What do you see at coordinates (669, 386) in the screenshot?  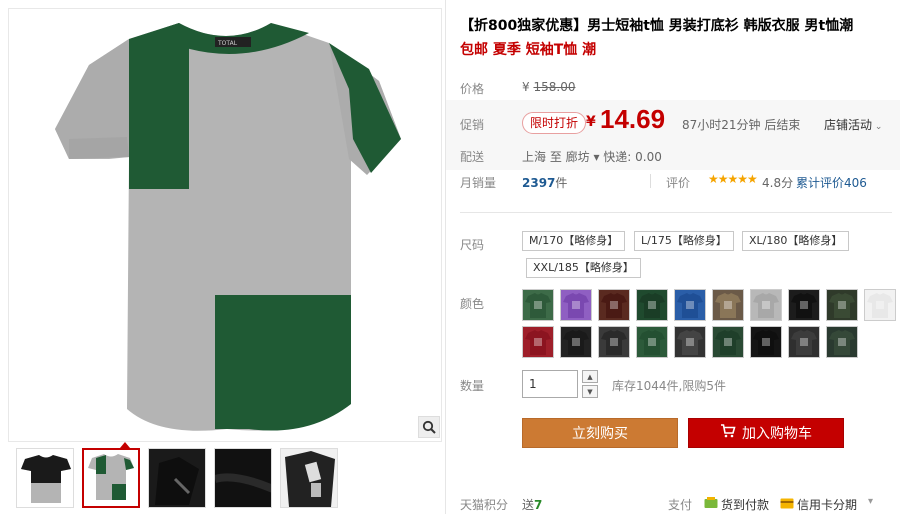 I see `stock-info: 库存1044件,限购5件` at bounding box center [669, 386].